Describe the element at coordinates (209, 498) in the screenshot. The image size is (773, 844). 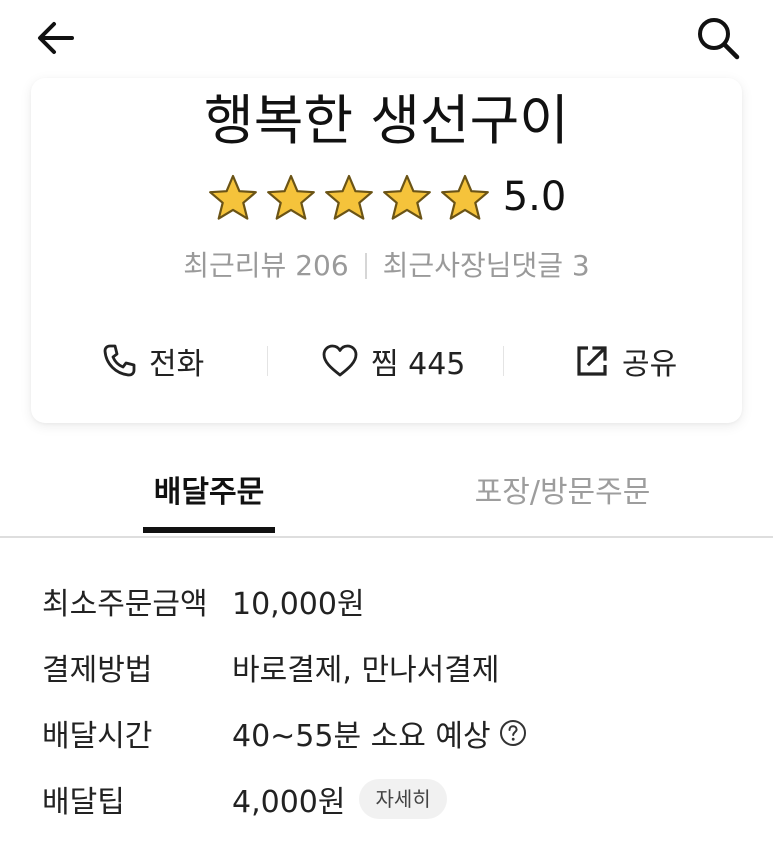
I see `tab-delivery: 배달주문` at that location.